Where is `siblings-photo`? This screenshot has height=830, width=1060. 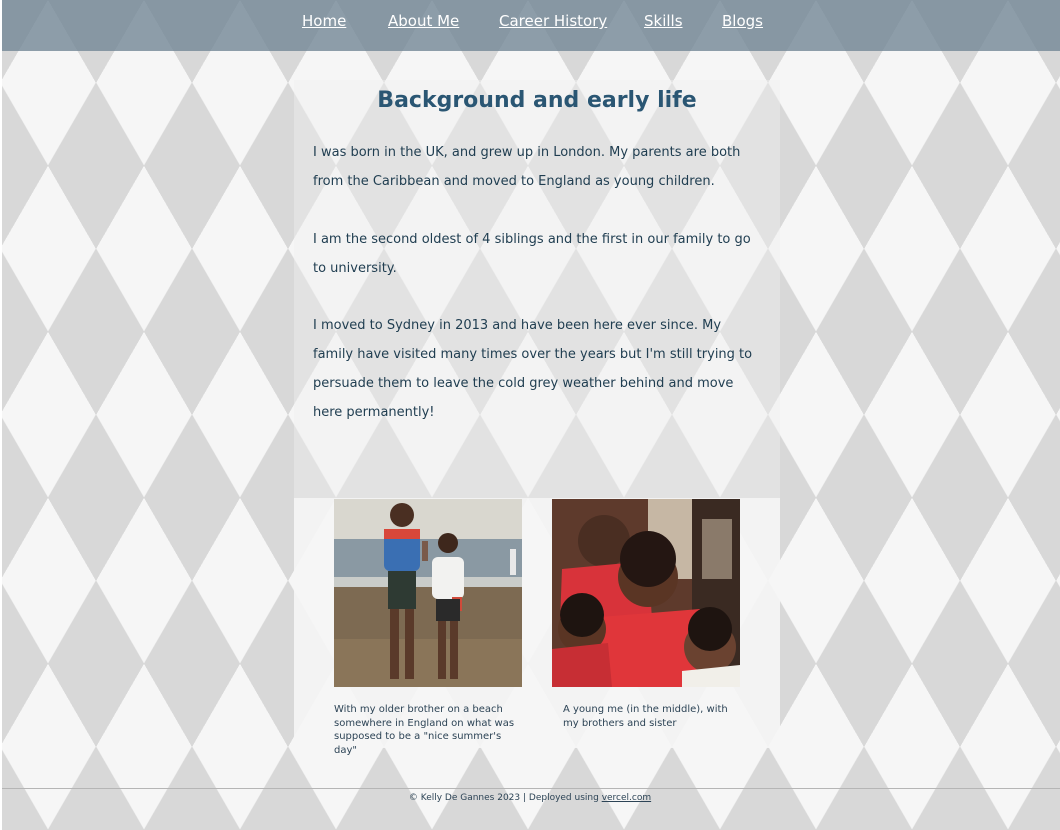 siblings-photo is located at coordinates (646, 593).